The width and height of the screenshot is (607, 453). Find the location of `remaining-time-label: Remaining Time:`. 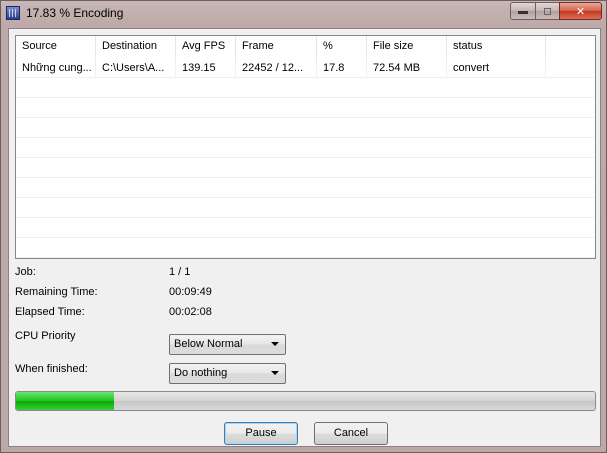

remaining-time-label: Remaining Time: is located at coordinates (56, 292).